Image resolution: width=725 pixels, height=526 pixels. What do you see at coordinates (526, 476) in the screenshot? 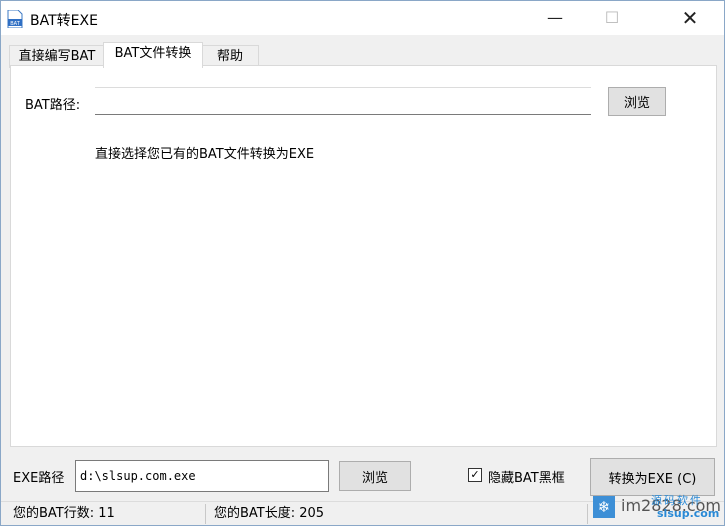
I see `hide-console-label: 隐藏BAT黑框` at bounding box center [526, 476].